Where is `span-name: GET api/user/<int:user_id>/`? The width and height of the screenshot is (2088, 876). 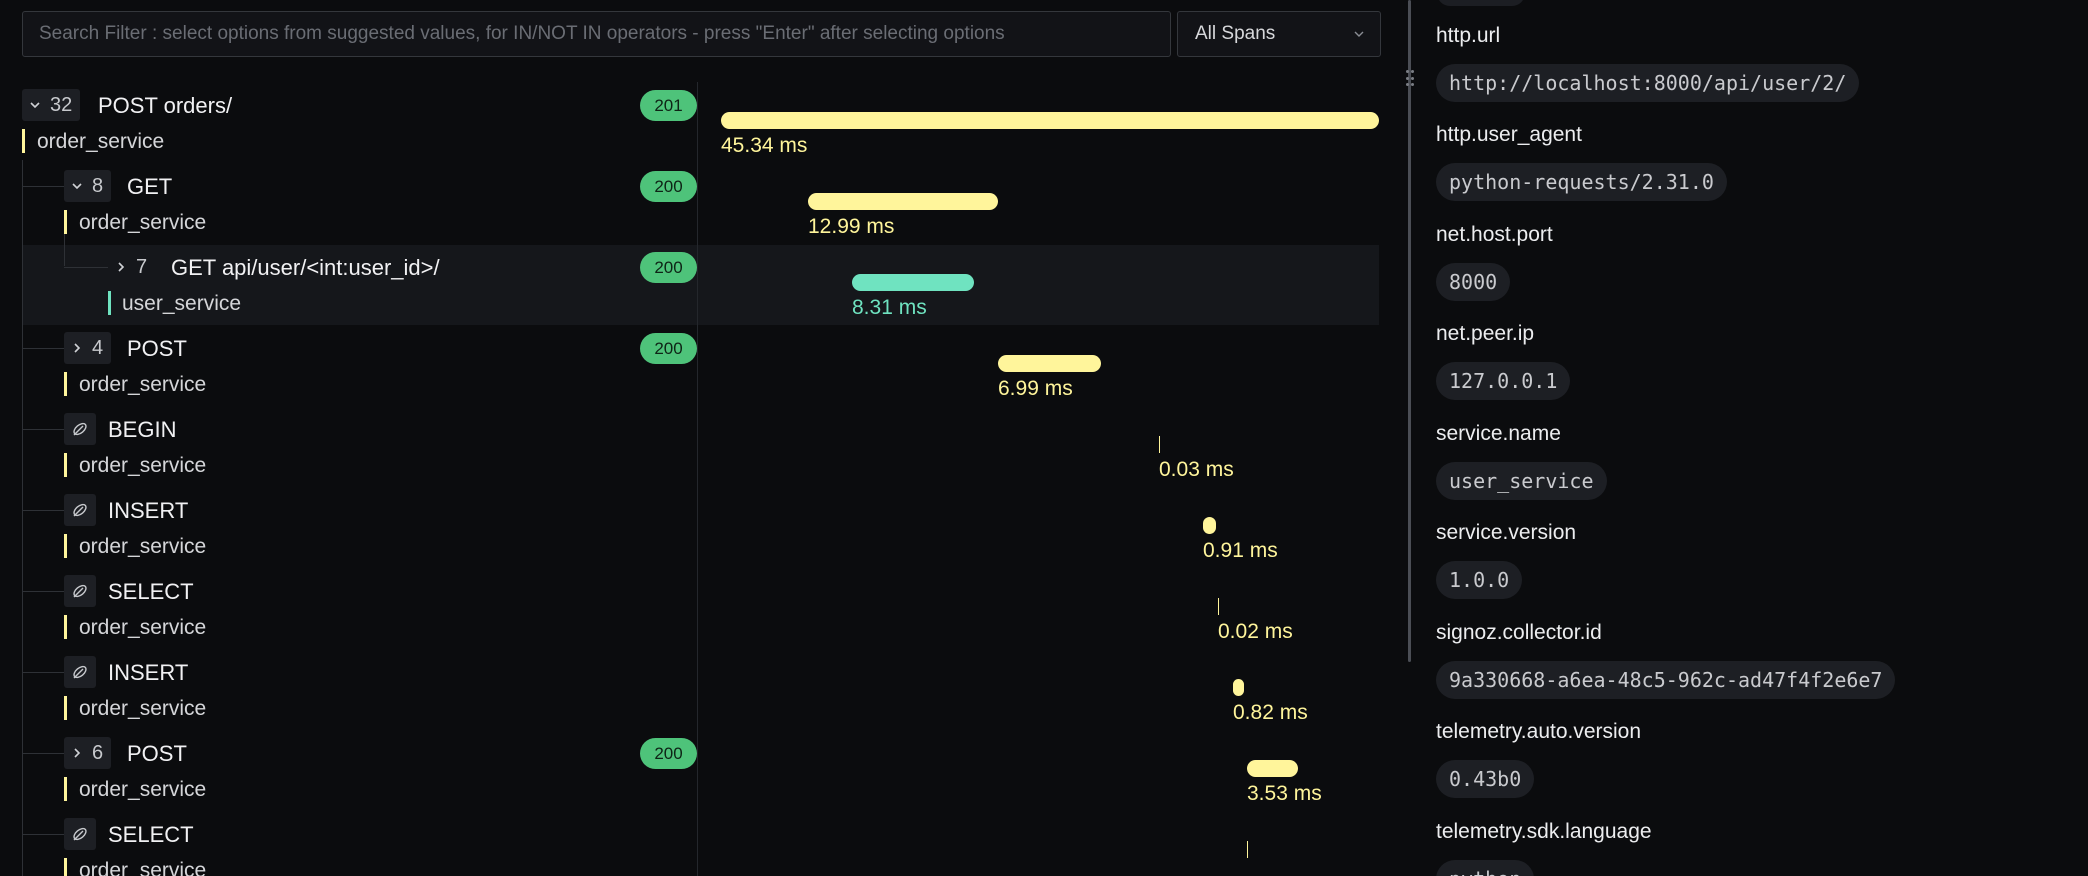 span-name: GET api/user/<int:user_id>/ is located at coordinates (305, 268).